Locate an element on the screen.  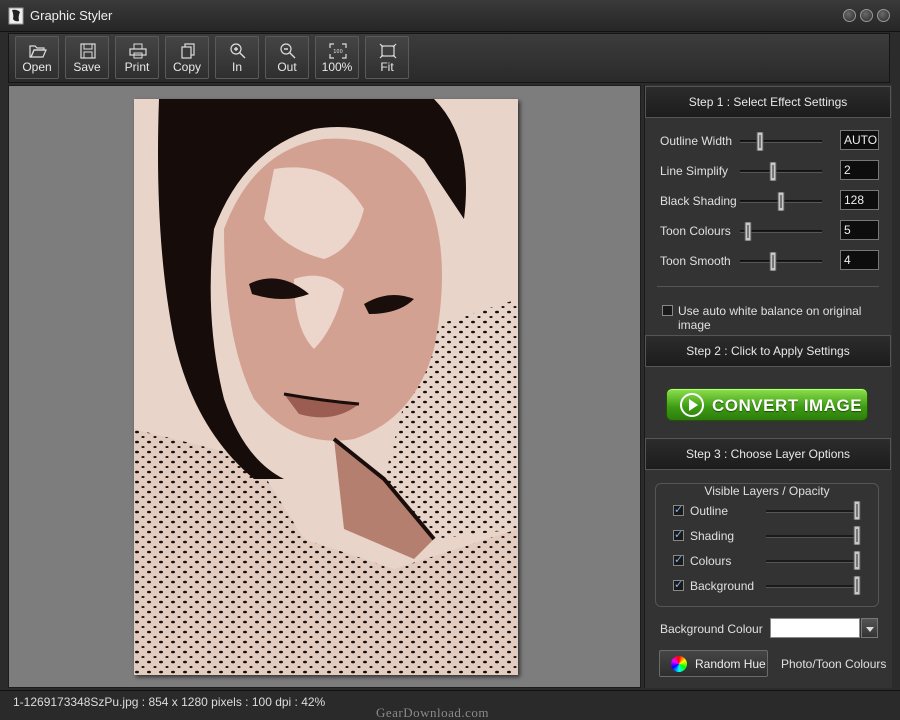
printer-icon is located at coordinates (138, 51).